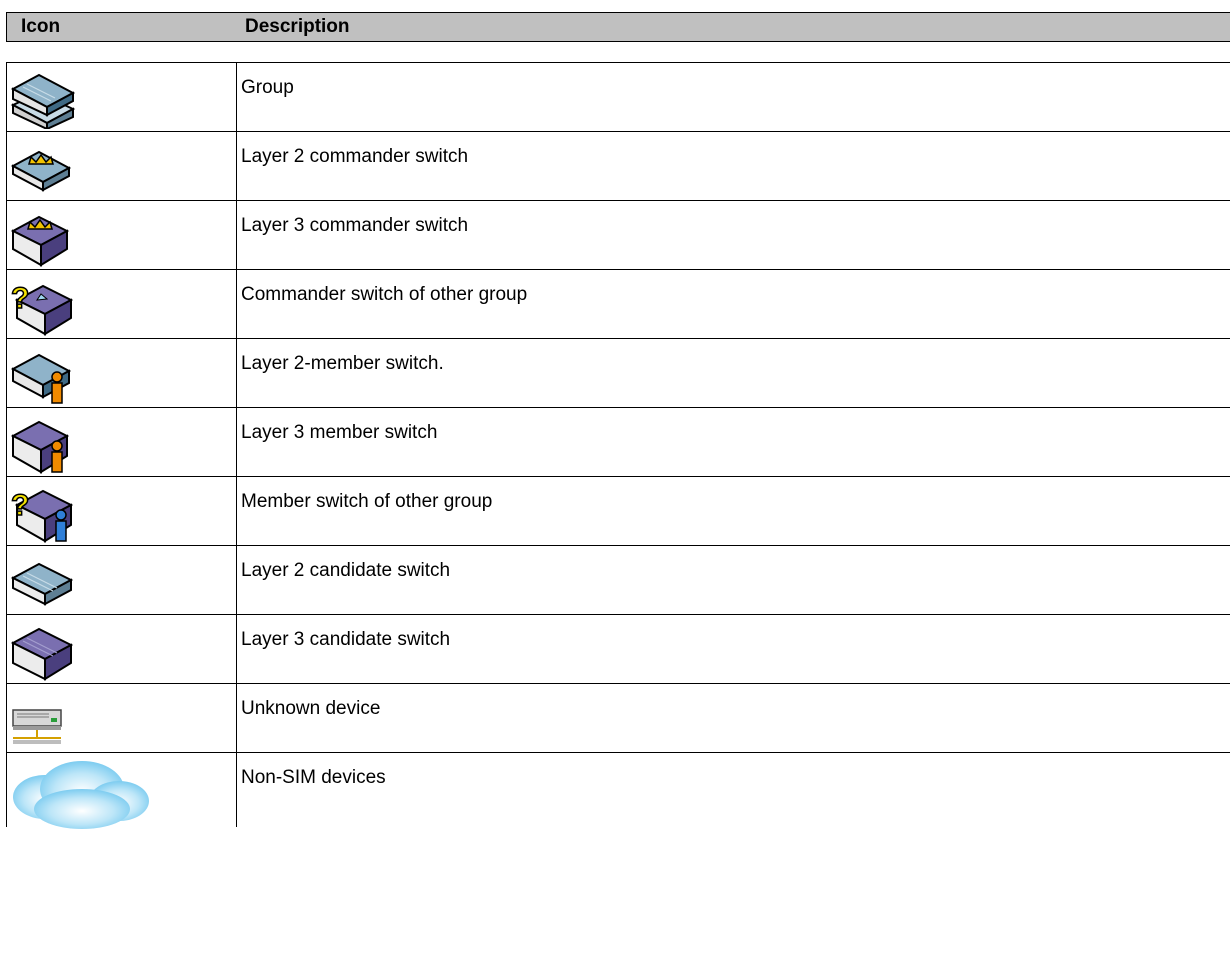 Image resolution: width=1230 pixels, height=972 pixels. Describe the element at coordinates (42, 584) in the screenshot. I see `layer2-candidate-switch-icon` at that location.